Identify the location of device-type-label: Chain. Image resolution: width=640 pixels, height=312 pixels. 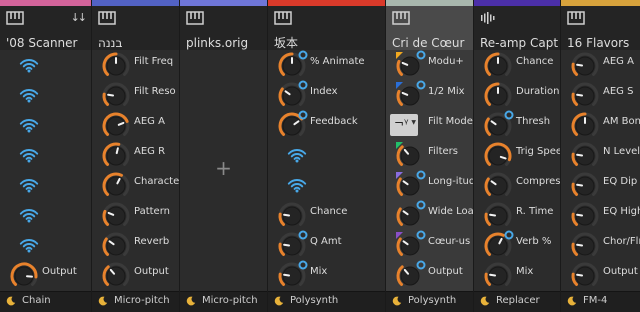
(36, 300).